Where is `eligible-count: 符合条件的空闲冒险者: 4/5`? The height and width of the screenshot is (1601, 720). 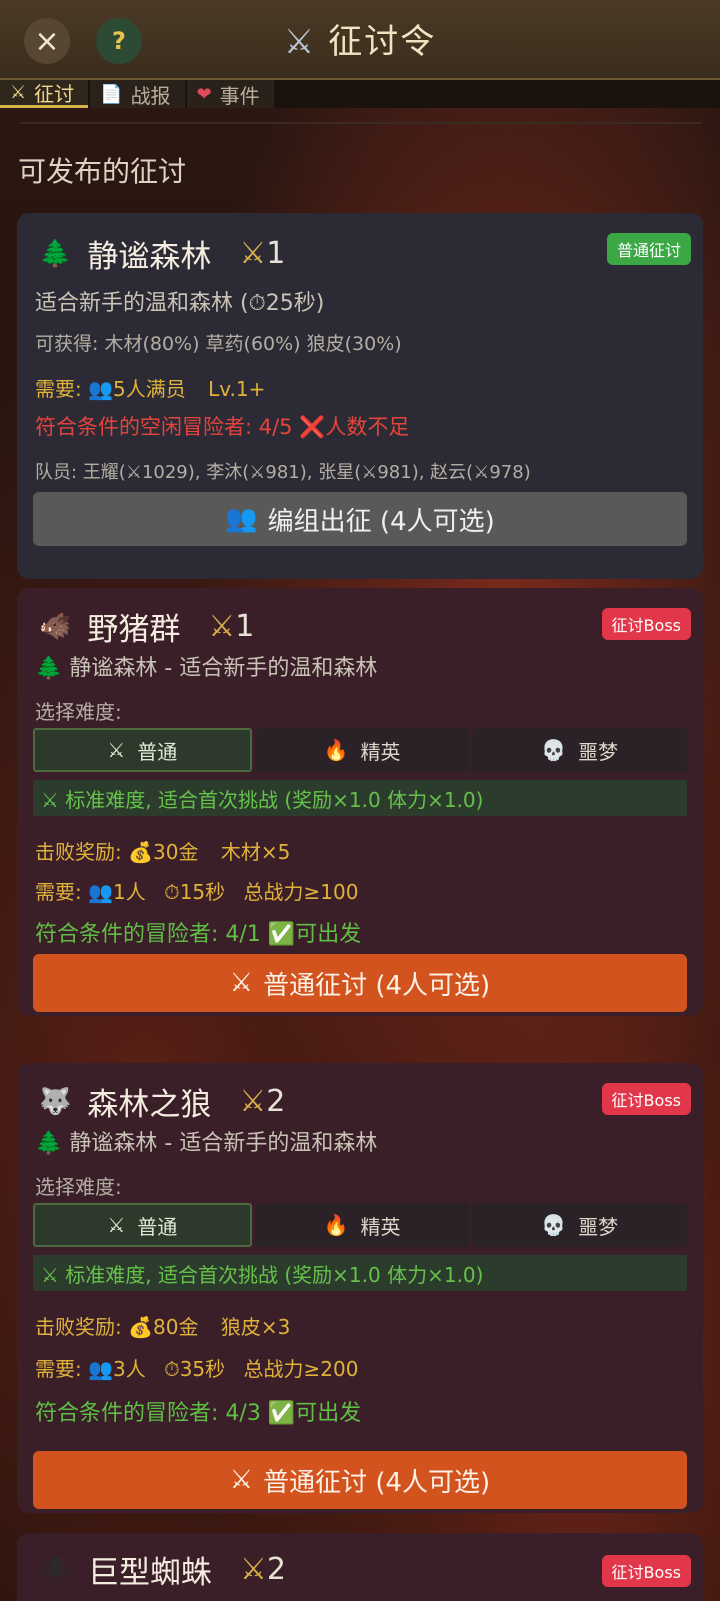
eligible-count: 符合条件的空闲冒险者: 4/5 is located at coordinates (164, 427).